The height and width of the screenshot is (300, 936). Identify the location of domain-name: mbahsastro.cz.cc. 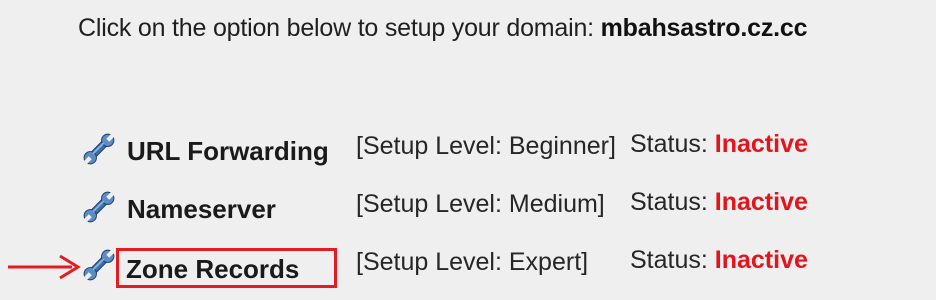
(704, 28).